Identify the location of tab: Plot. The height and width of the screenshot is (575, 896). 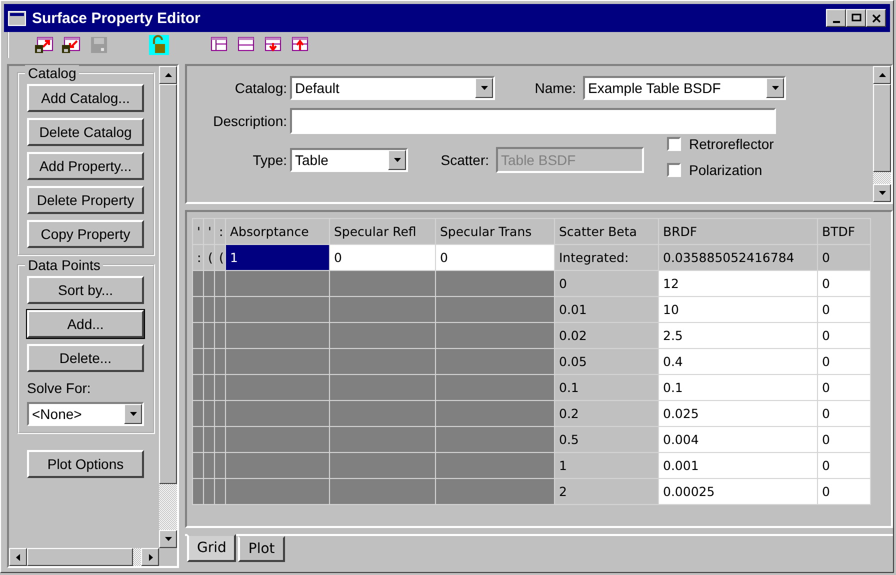
(261, 549).